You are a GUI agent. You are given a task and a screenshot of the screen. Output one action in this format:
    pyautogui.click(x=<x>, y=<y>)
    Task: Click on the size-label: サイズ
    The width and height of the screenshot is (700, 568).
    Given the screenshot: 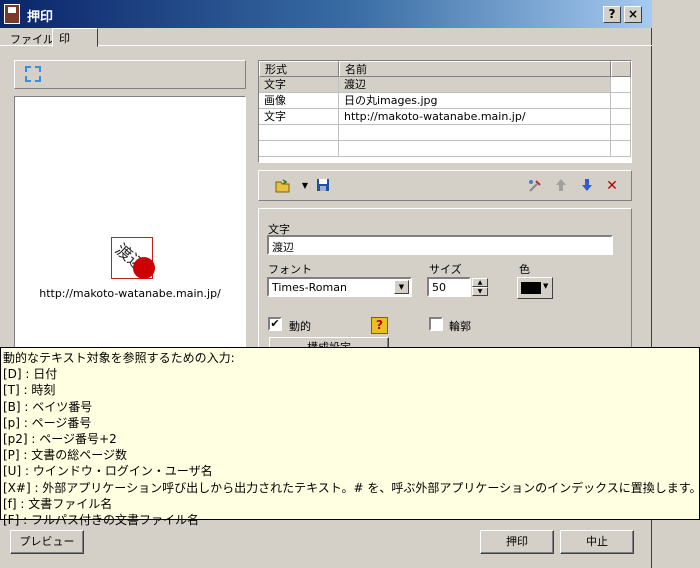 What is the action you would take?
    pyautogui.click(x=445, y=269)
    